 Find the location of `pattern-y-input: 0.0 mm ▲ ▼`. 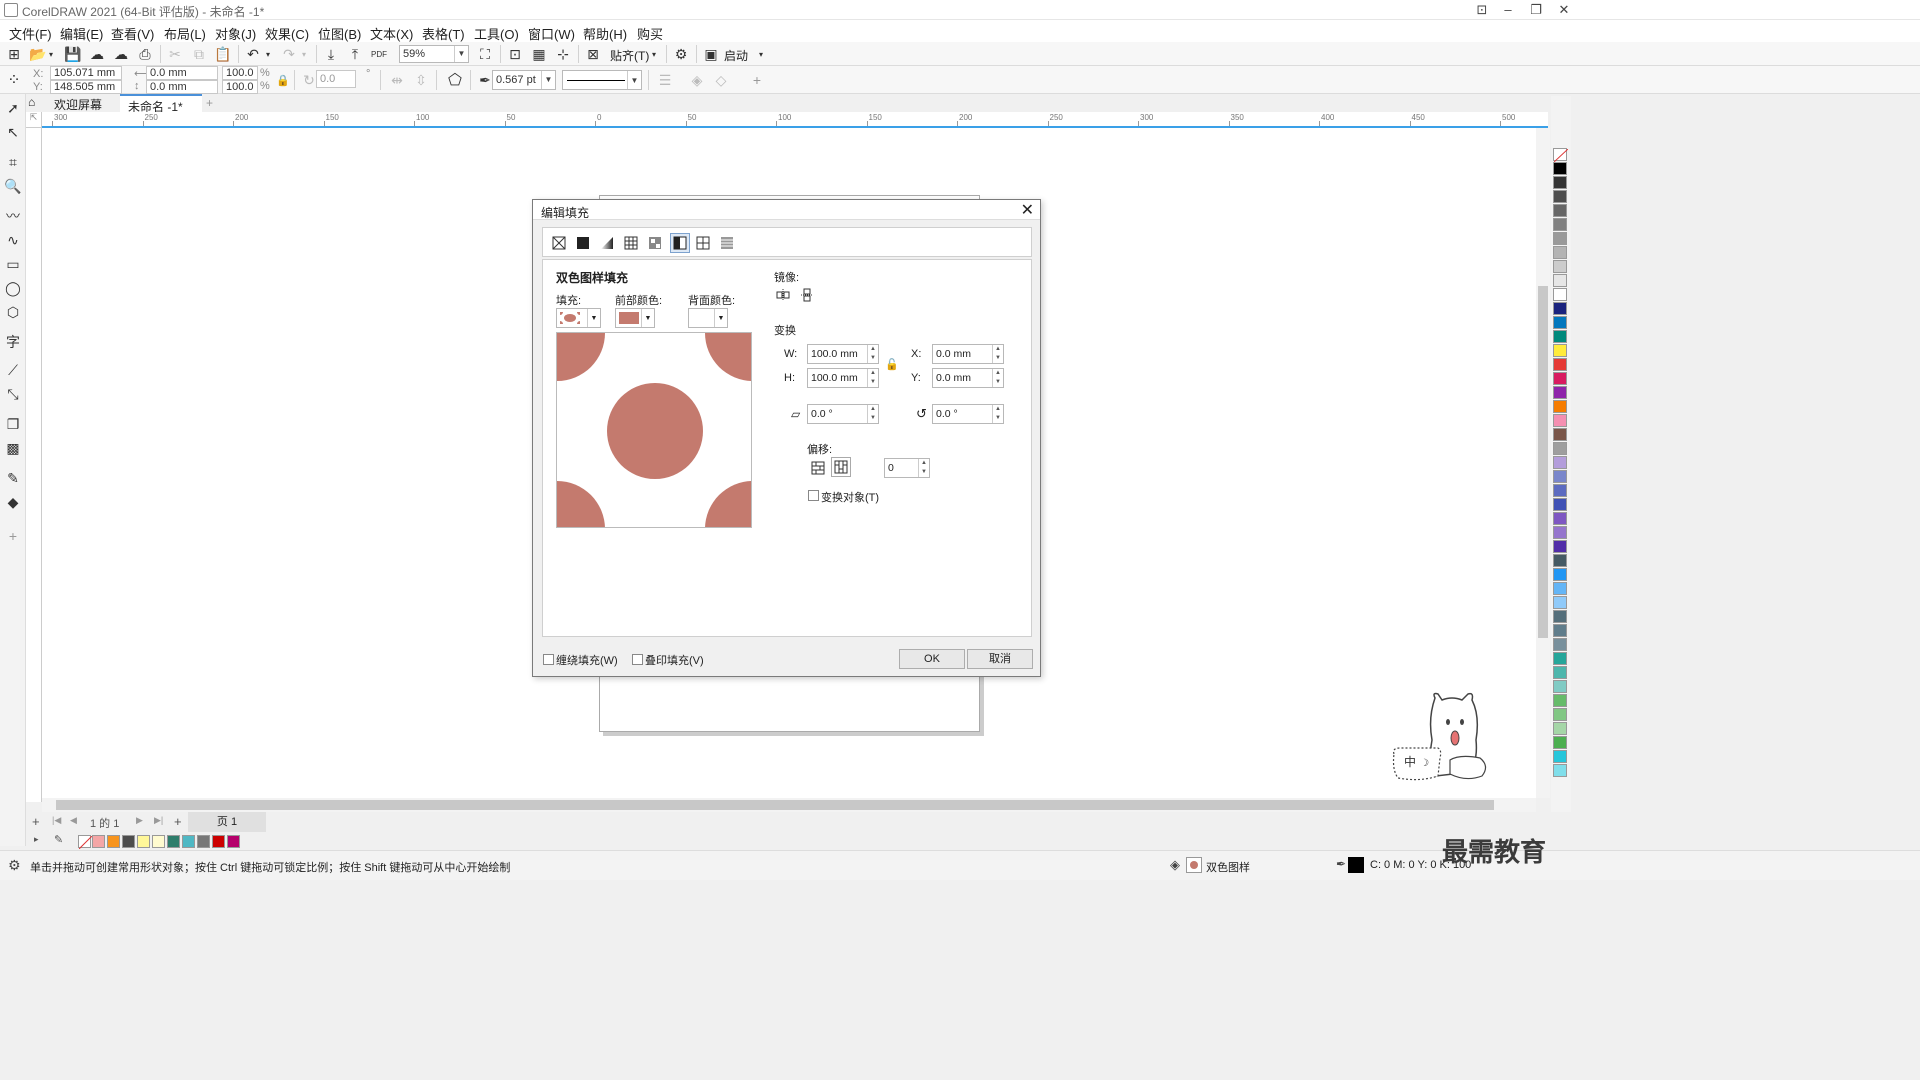

pattern-y-input: 0.0 mm ▲ ▼ is located at coordinates (968, 378).